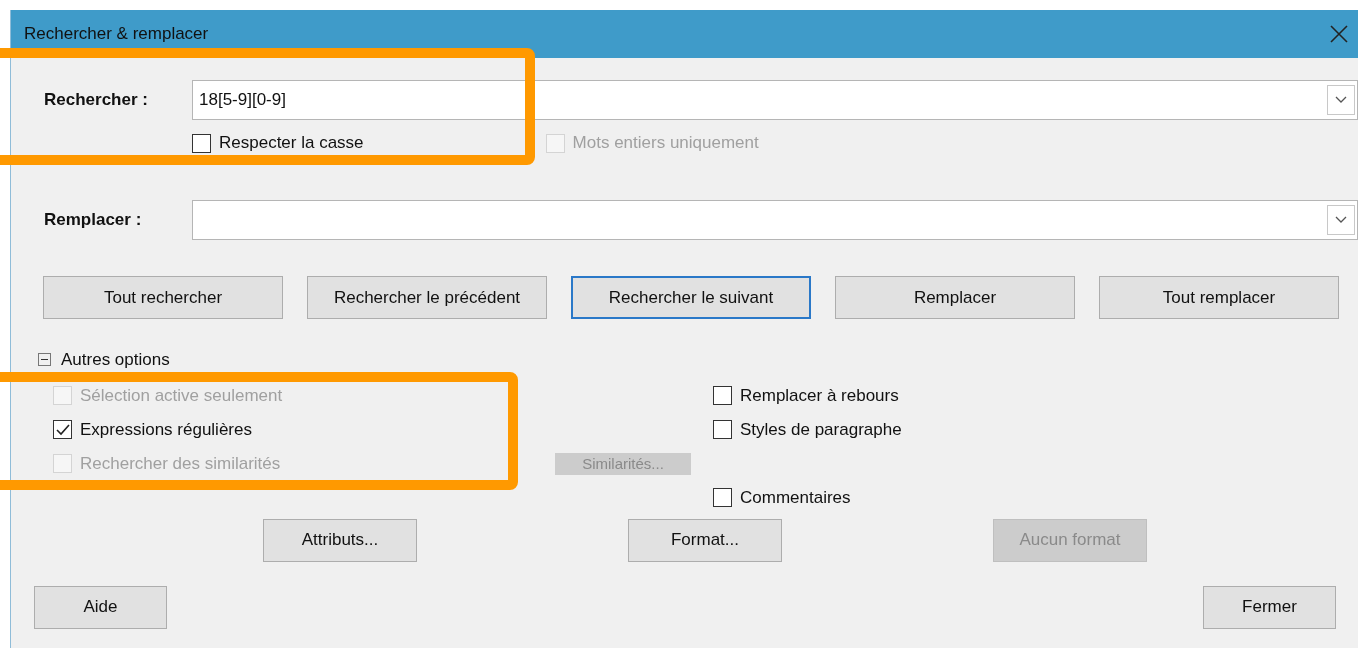 The height and width of the screenshot is (648, 1358). What do you see at coordinates (795, 497) in the screenshot?
I see `checkbox-label: Commentaires` at bounding box center [795, 497].